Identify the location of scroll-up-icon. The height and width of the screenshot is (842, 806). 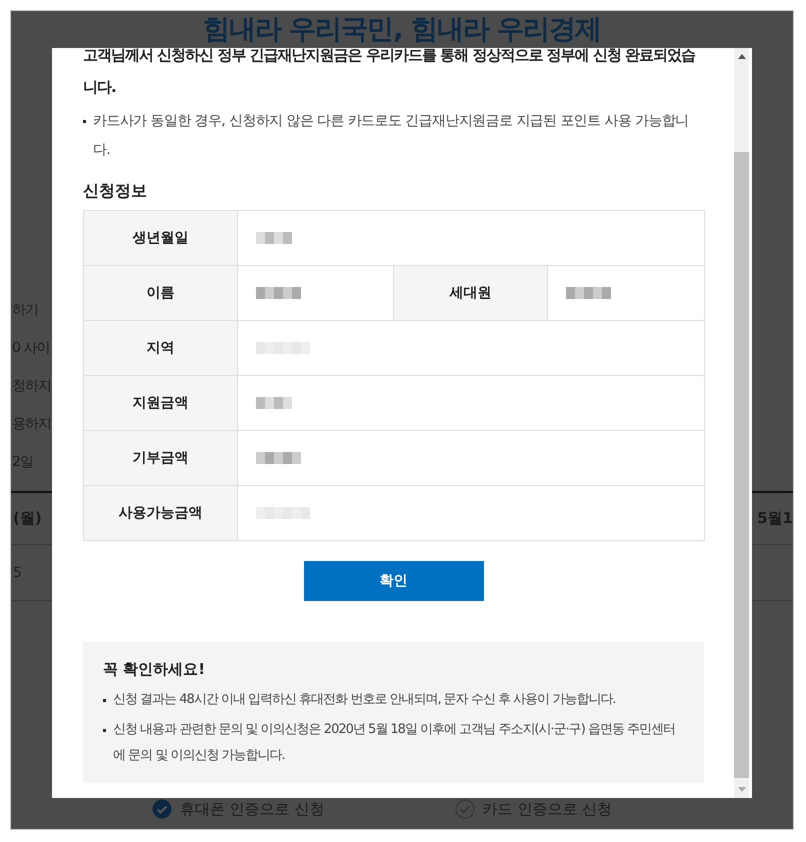
(742, 56).